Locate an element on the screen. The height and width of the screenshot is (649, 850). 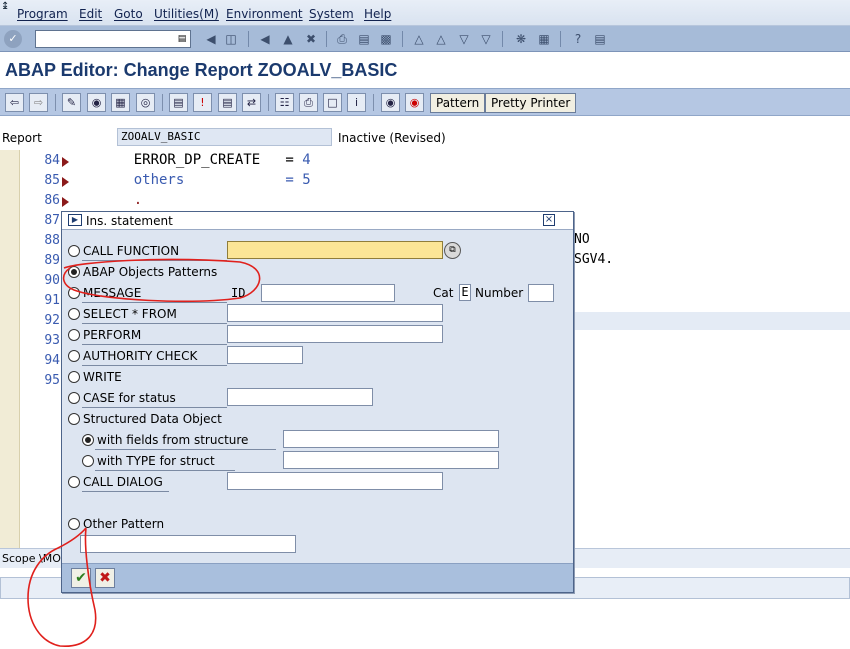
menu-help: Help is located at coordinates (377, 14).